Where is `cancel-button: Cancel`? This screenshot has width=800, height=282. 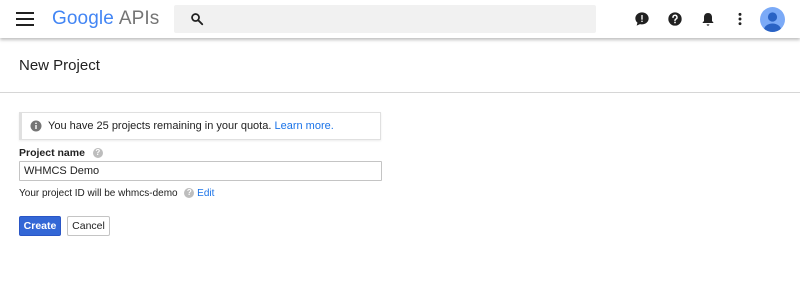 cancel-button: Cancel is located at coordinates (88, 226).